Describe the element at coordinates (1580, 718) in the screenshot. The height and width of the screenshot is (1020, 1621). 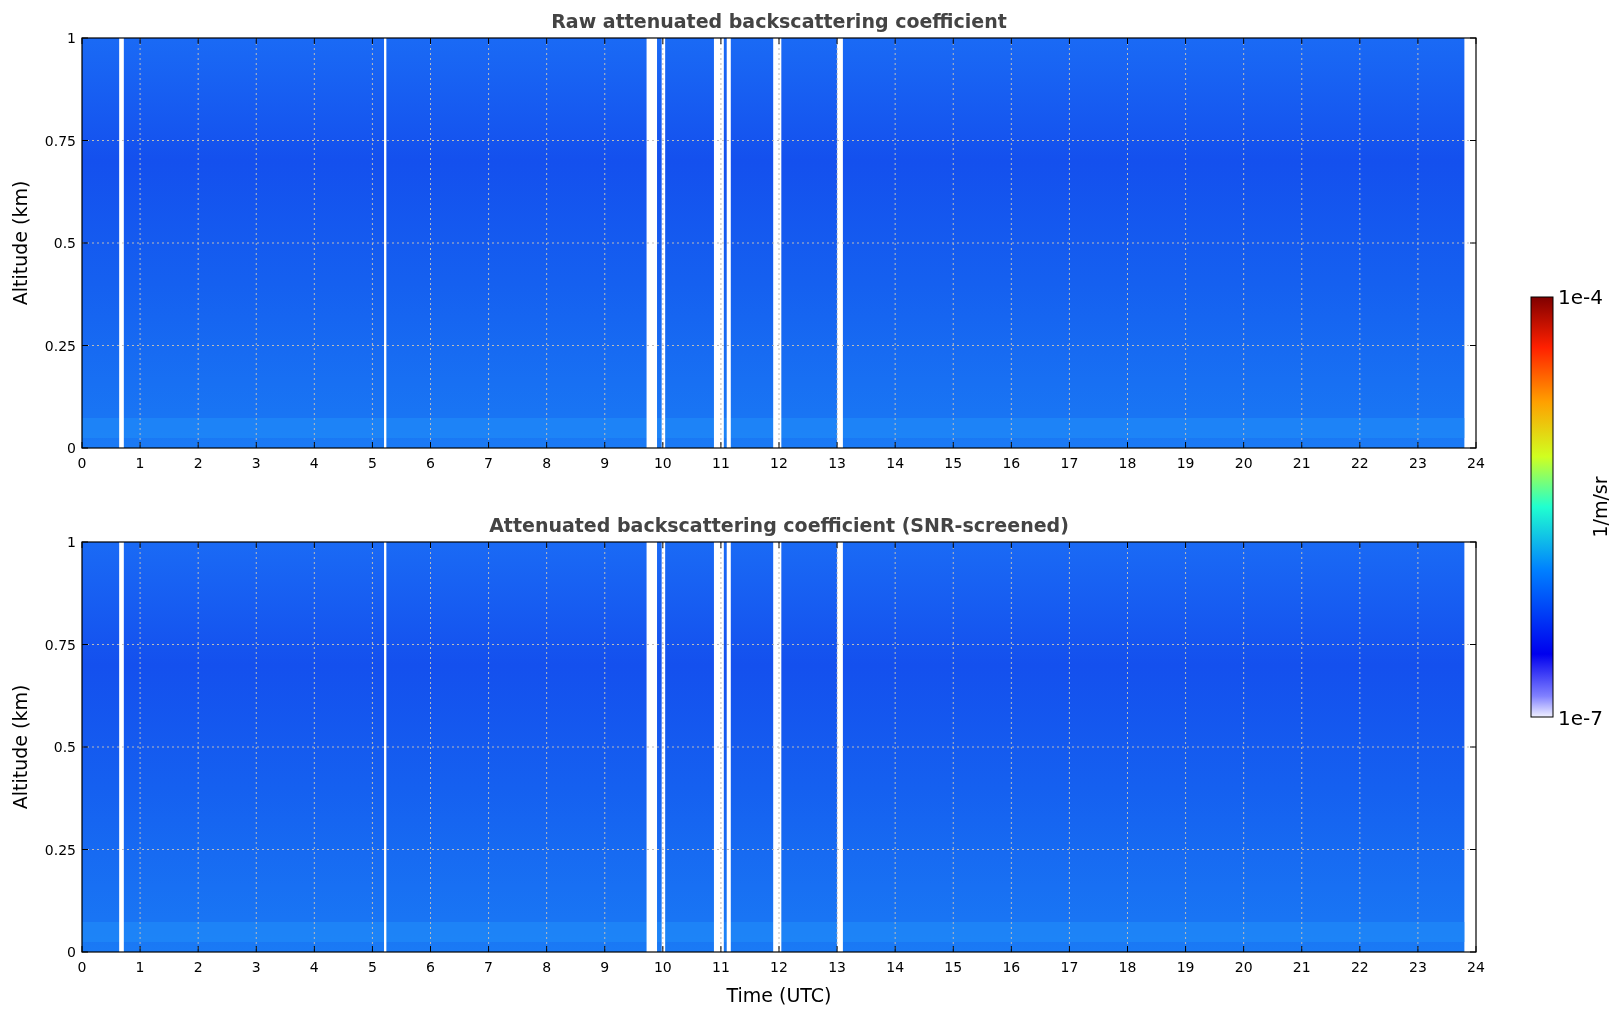
I see `colorbar-min-label: 1e-7` at that location.